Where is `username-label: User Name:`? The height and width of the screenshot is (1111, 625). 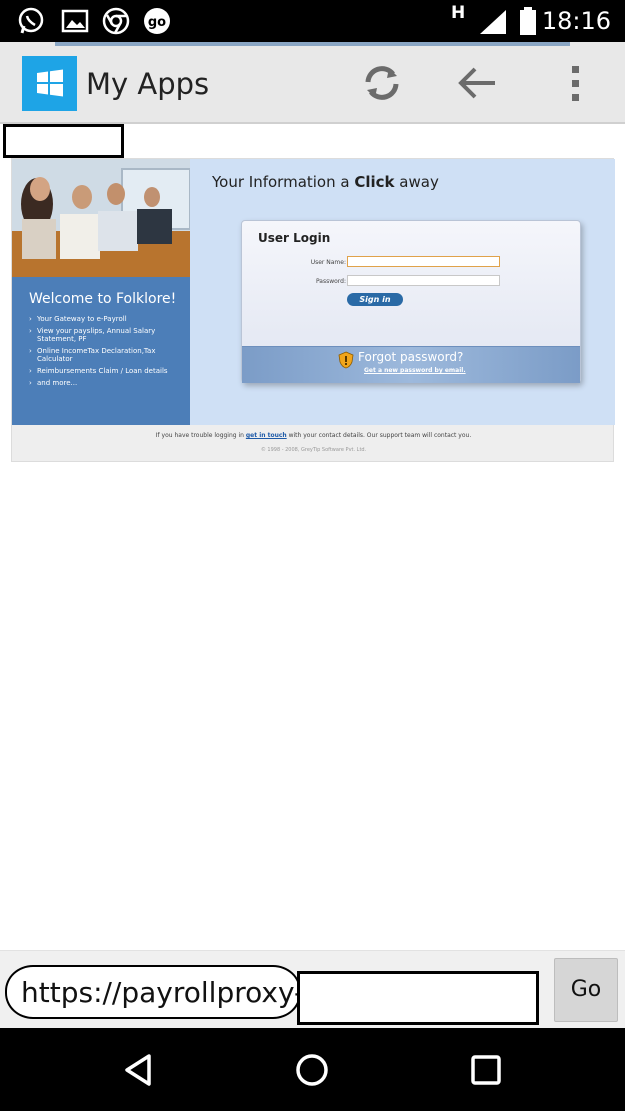 username-label: User Name: is located at coordinates (328, 262).